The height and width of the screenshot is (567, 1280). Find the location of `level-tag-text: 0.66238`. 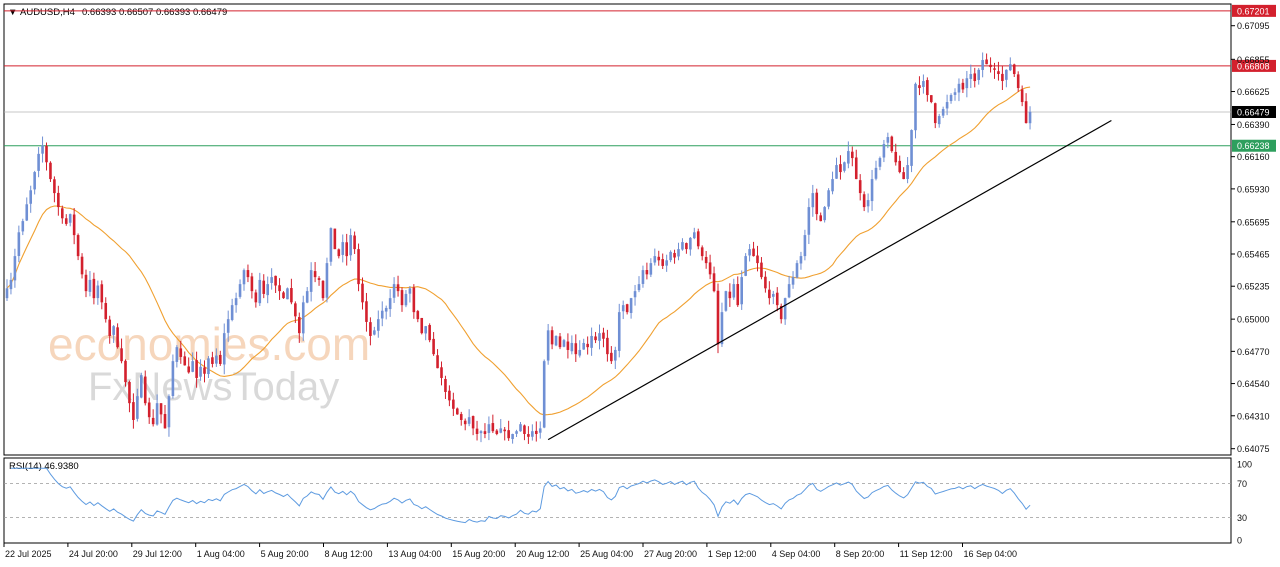

level-tag-text: 0.66238 is located at coordinates (1253, 146).